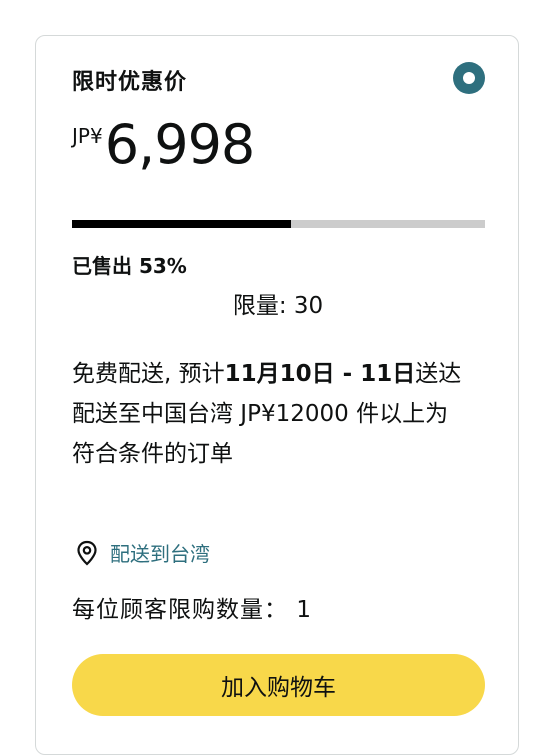 This screenshot has height=755, width=548. What do you see at coordinates (278, 306) in the screenshot?
I see `limit-label: 限量: 30` at bounding box center [278, 306].